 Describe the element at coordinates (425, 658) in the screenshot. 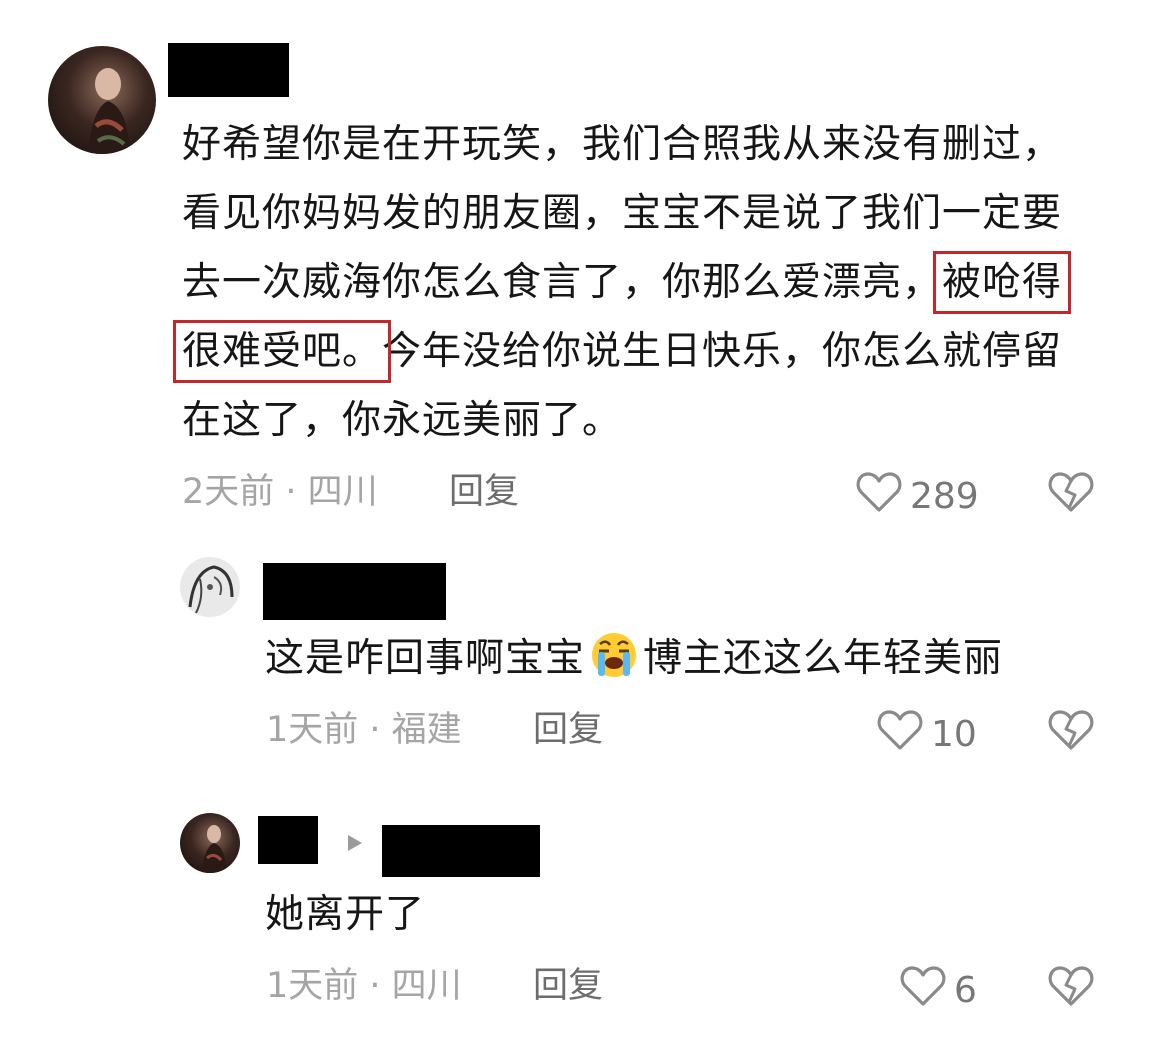

I see `reply-text-part: 这是咋回事啊宝宝` at that location.